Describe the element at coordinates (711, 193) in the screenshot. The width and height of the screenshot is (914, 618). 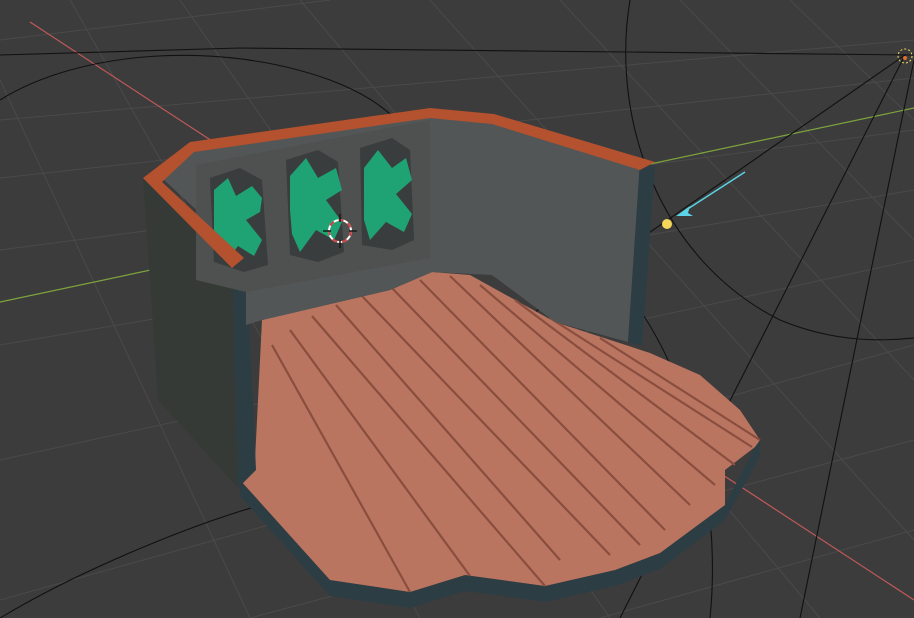
I see `light-direction-arrow` at that location.